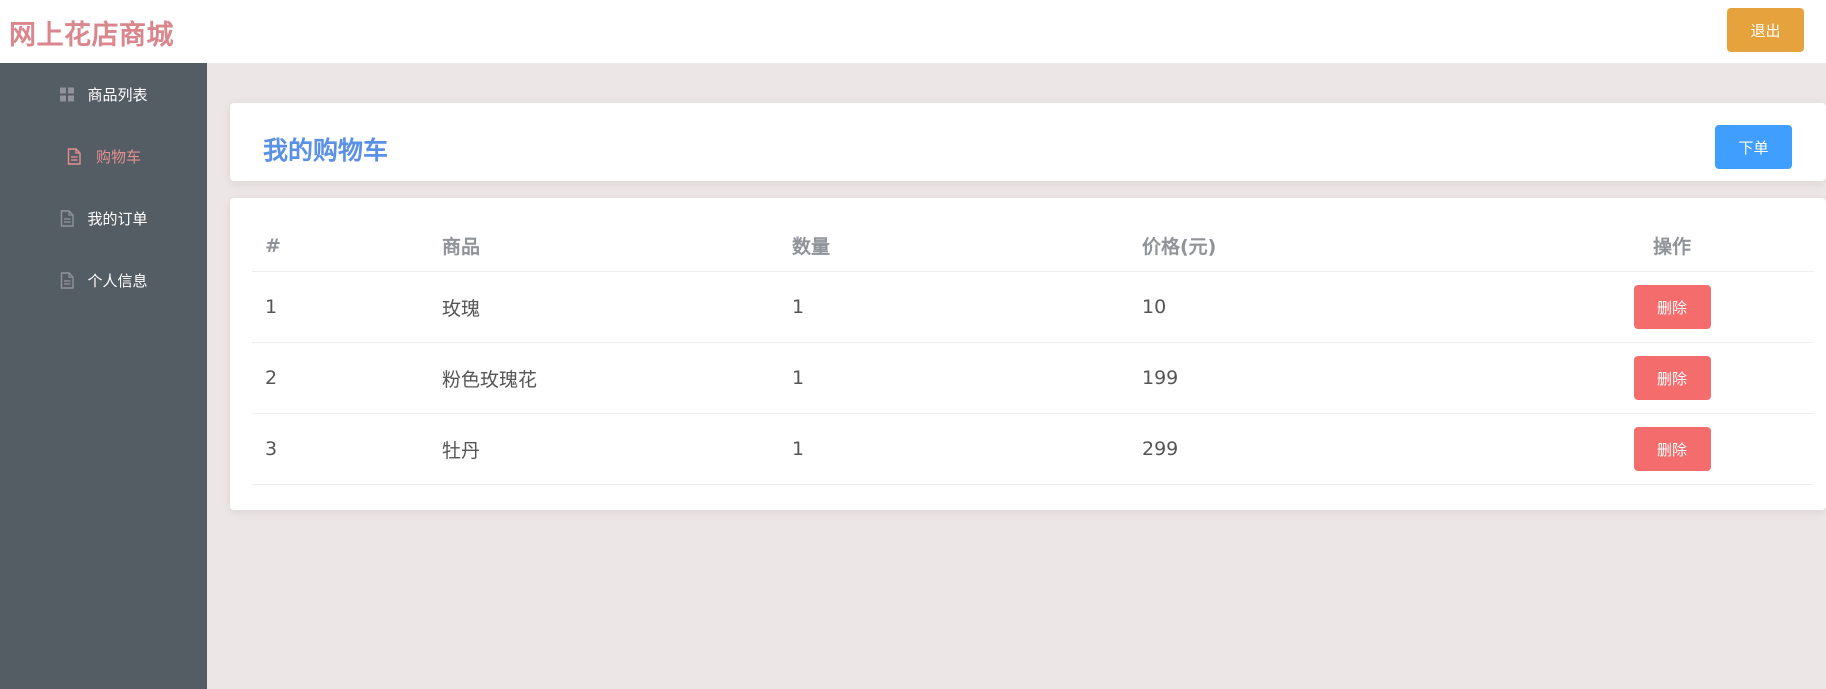 This screenshot has height=689, width=1826. What do you see at coordinates (271, 449) in the screenshot?
I see `row-index: 3` at bounding box center [271, 449].